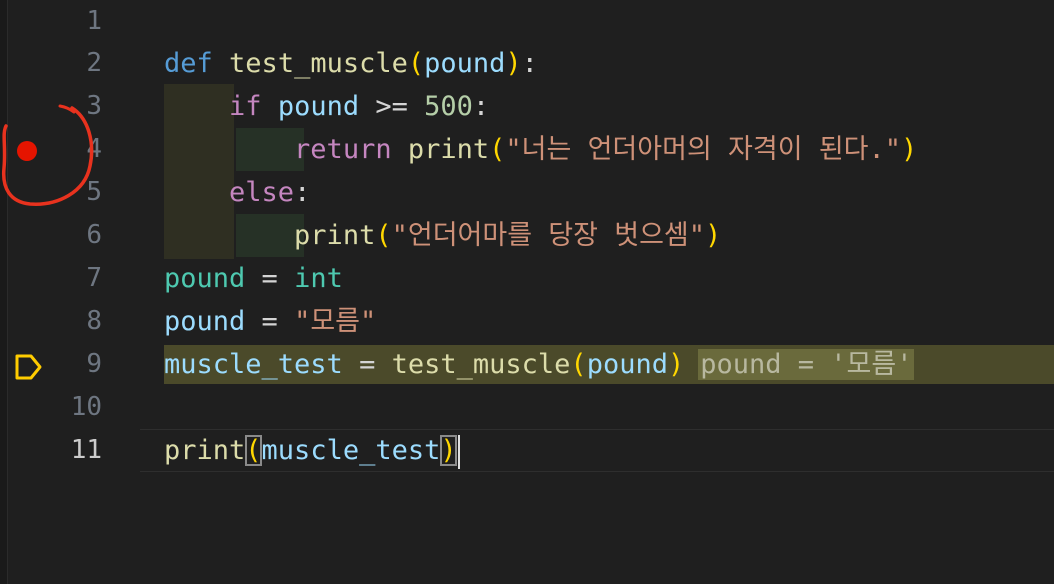  I want to click on code-line-6: 6 print("언더어마를 당장 벗으셈"), so click(527, 235).